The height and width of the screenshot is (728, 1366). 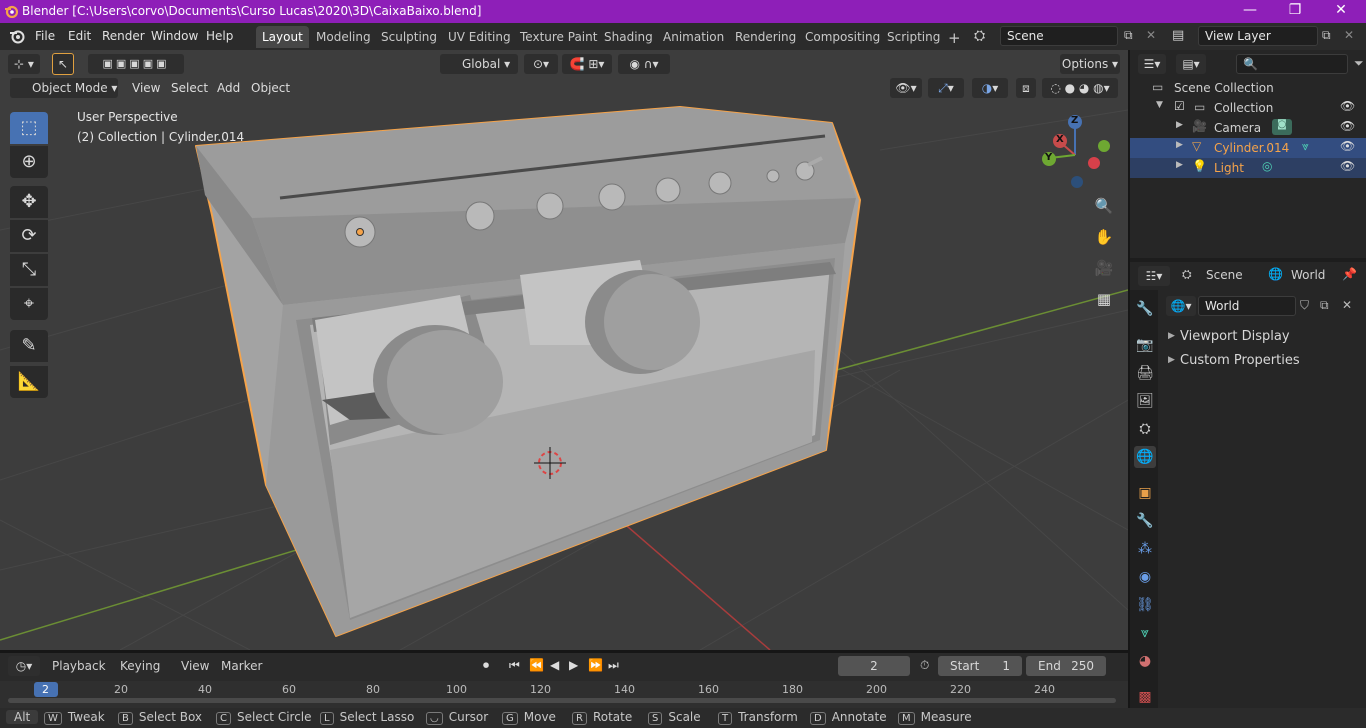 I want to click on end-frame-field: End 250, so click(x=1066, y=666).